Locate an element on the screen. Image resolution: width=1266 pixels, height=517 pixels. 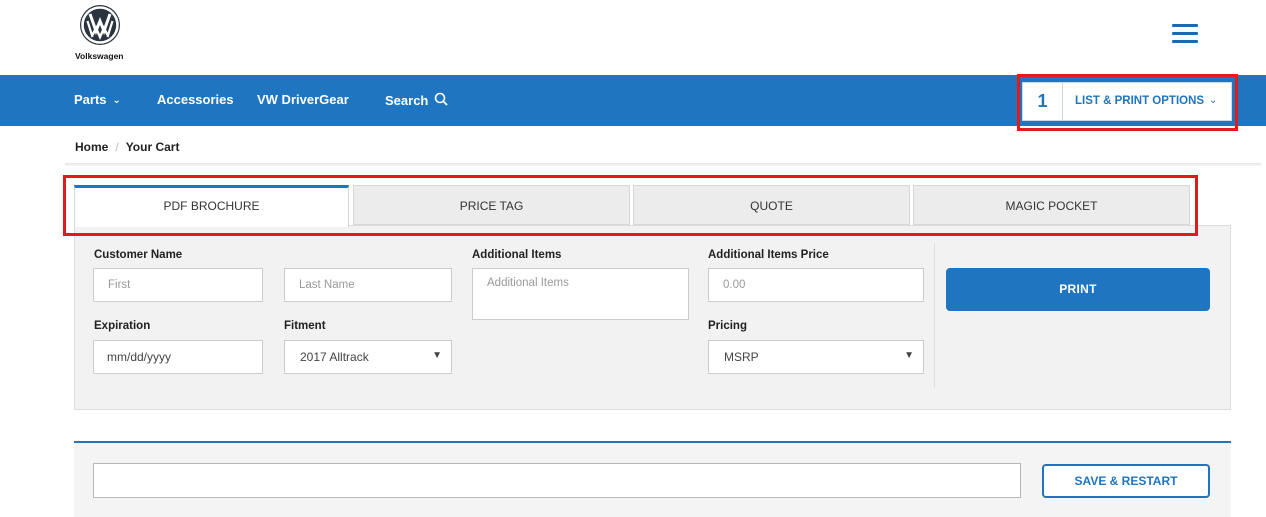
nav-accessories: Accessories is located at coordinates (195, 99).